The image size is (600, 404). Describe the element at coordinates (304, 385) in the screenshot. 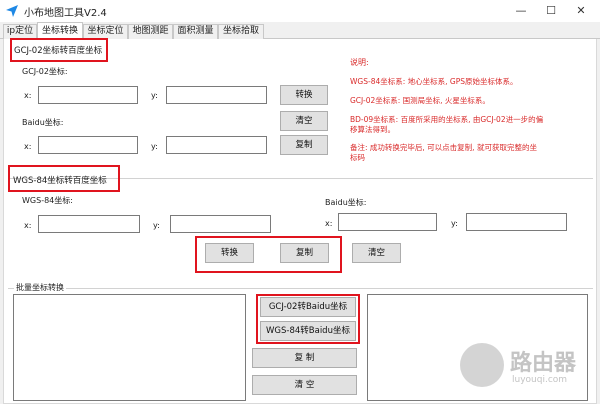

I see `batch-clear-button: 清 空` at that location.